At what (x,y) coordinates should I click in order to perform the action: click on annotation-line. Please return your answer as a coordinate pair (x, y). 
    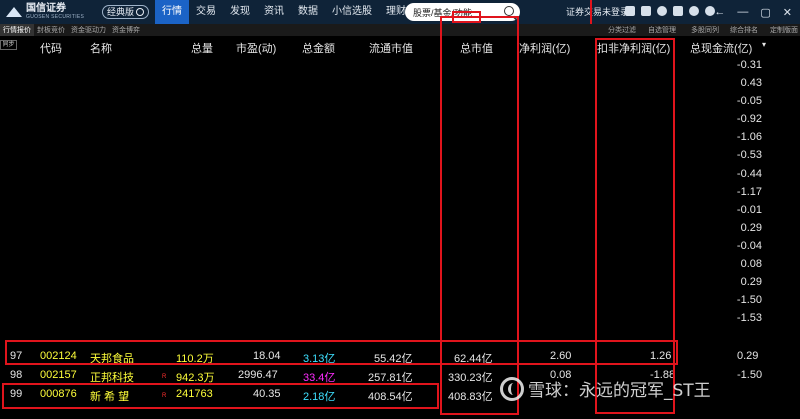
    Looking at the image, I should click on (591, 12).